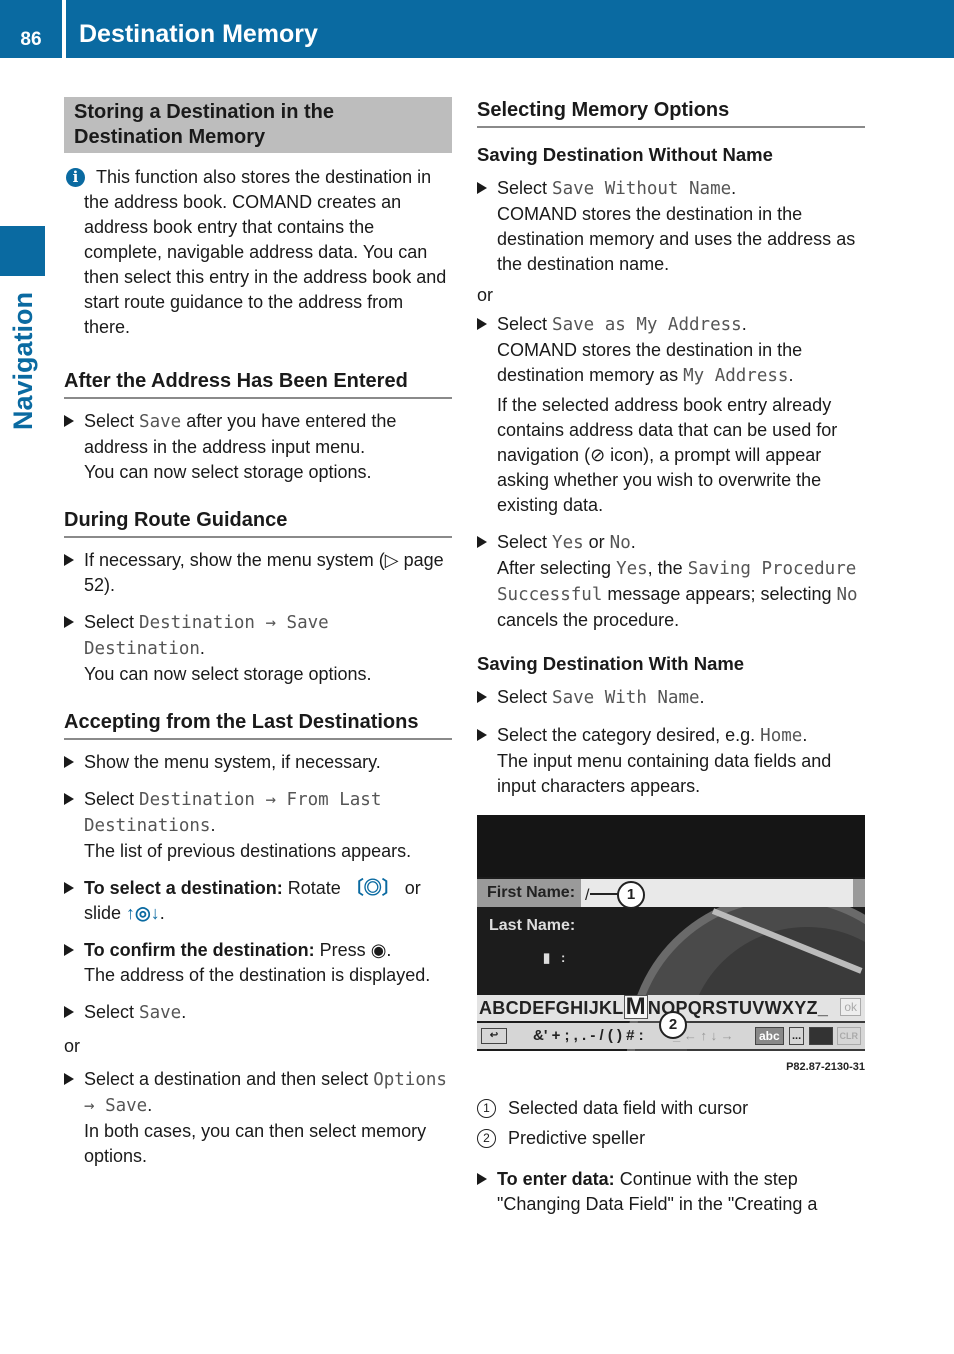  I want to click on or-separator: or, so click(72, 1046).